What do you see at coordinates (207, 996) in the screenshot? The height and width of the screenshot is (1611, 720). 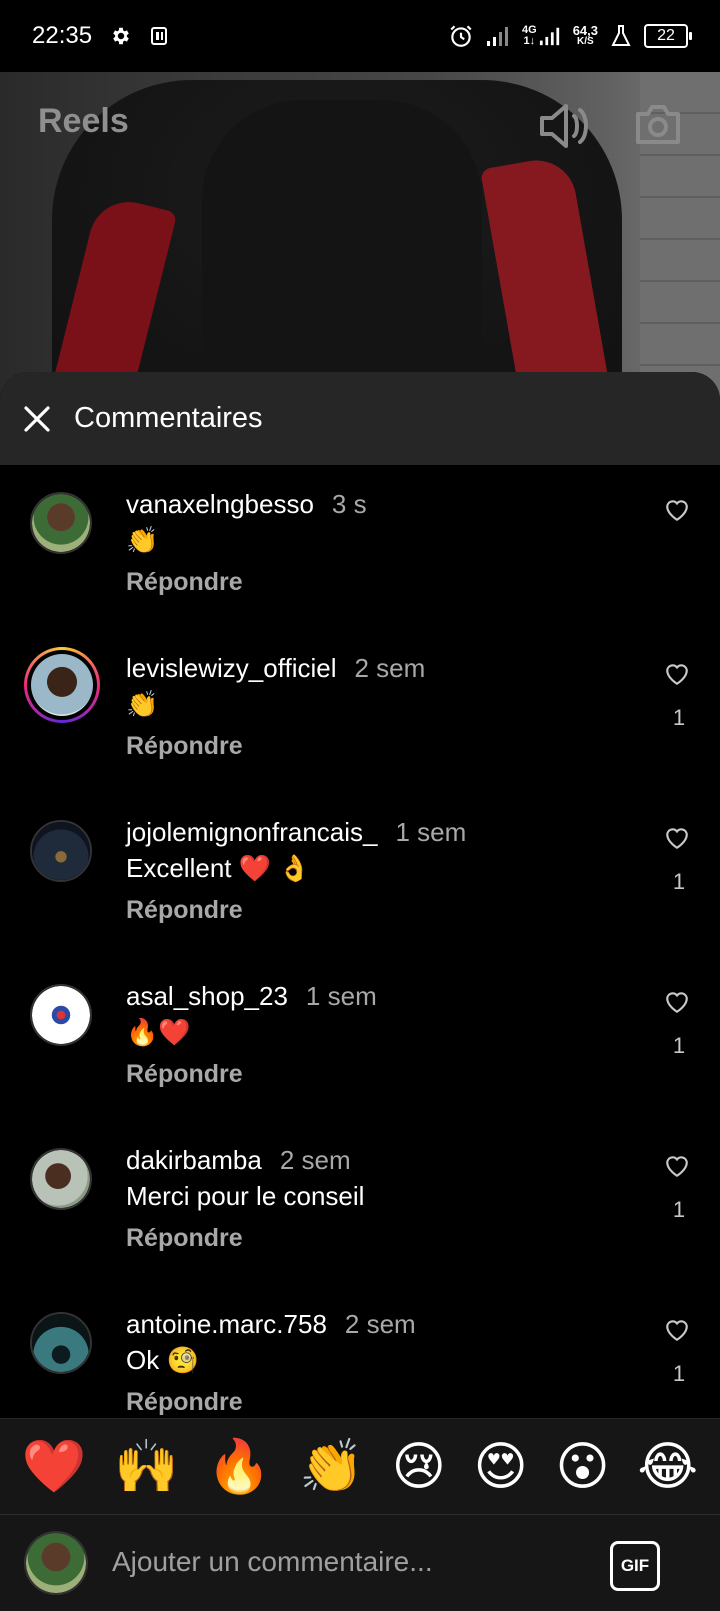 I see `comment-username: asal_shop_23` at bounding box center [207, 996].